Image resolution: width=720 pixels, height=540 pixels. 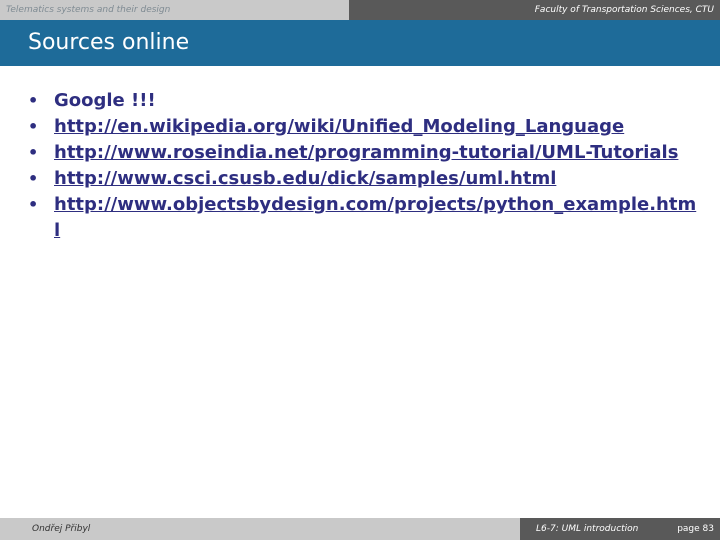 I want to click on list-item: • Google !!!, so click(x=360, y=101).